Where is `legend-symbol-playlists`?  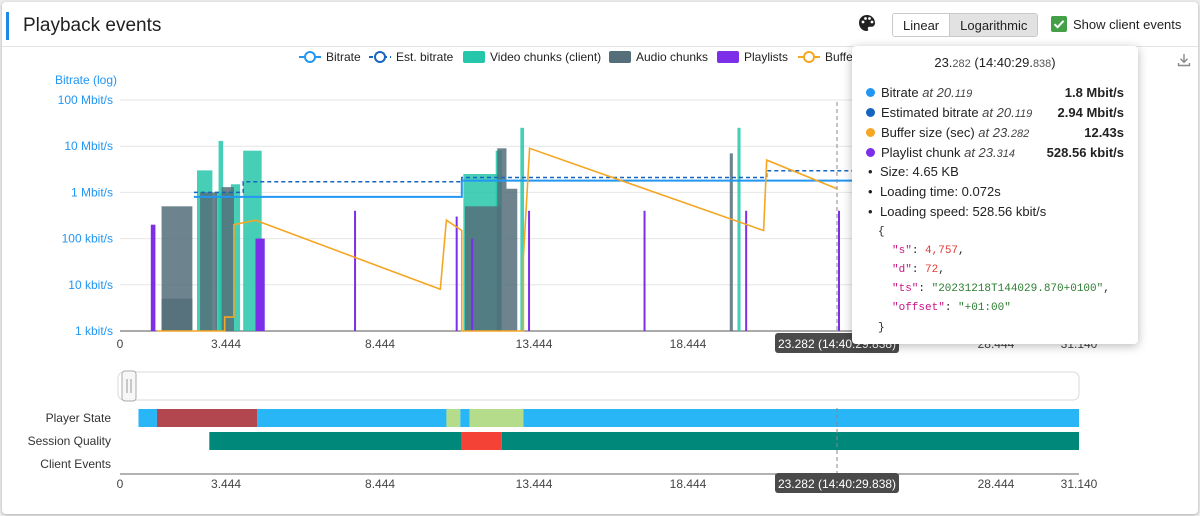
legend-symbol-playlists is located at coordinates (728, 57).